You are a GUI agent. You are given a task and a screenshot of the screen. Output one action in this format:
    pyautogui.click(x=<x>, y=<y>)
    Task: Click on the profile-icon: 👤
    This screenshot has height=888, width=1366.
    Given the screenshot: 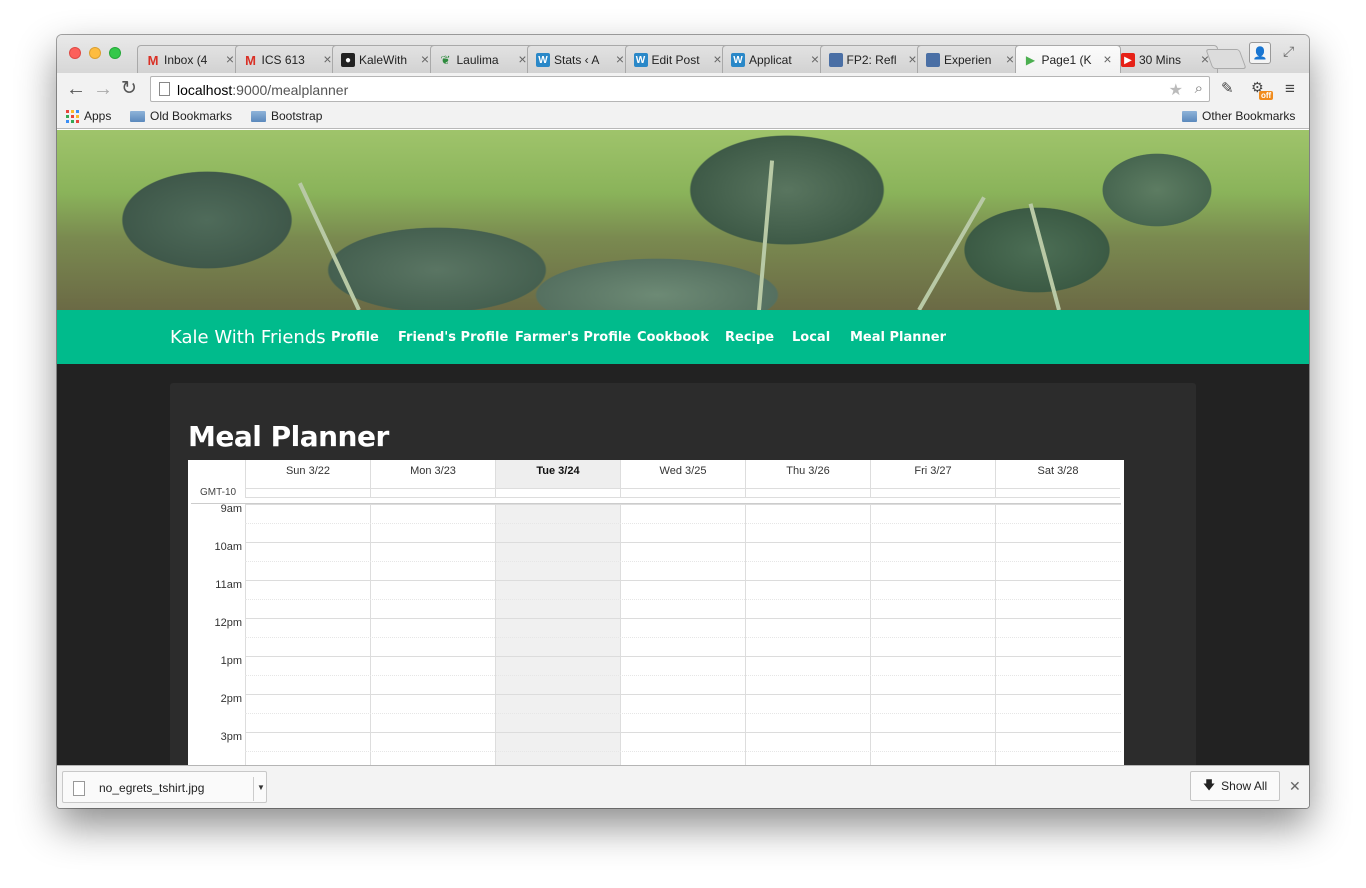 What is the action you would take?
    pyautogui.click(x=1260, y=53)
    